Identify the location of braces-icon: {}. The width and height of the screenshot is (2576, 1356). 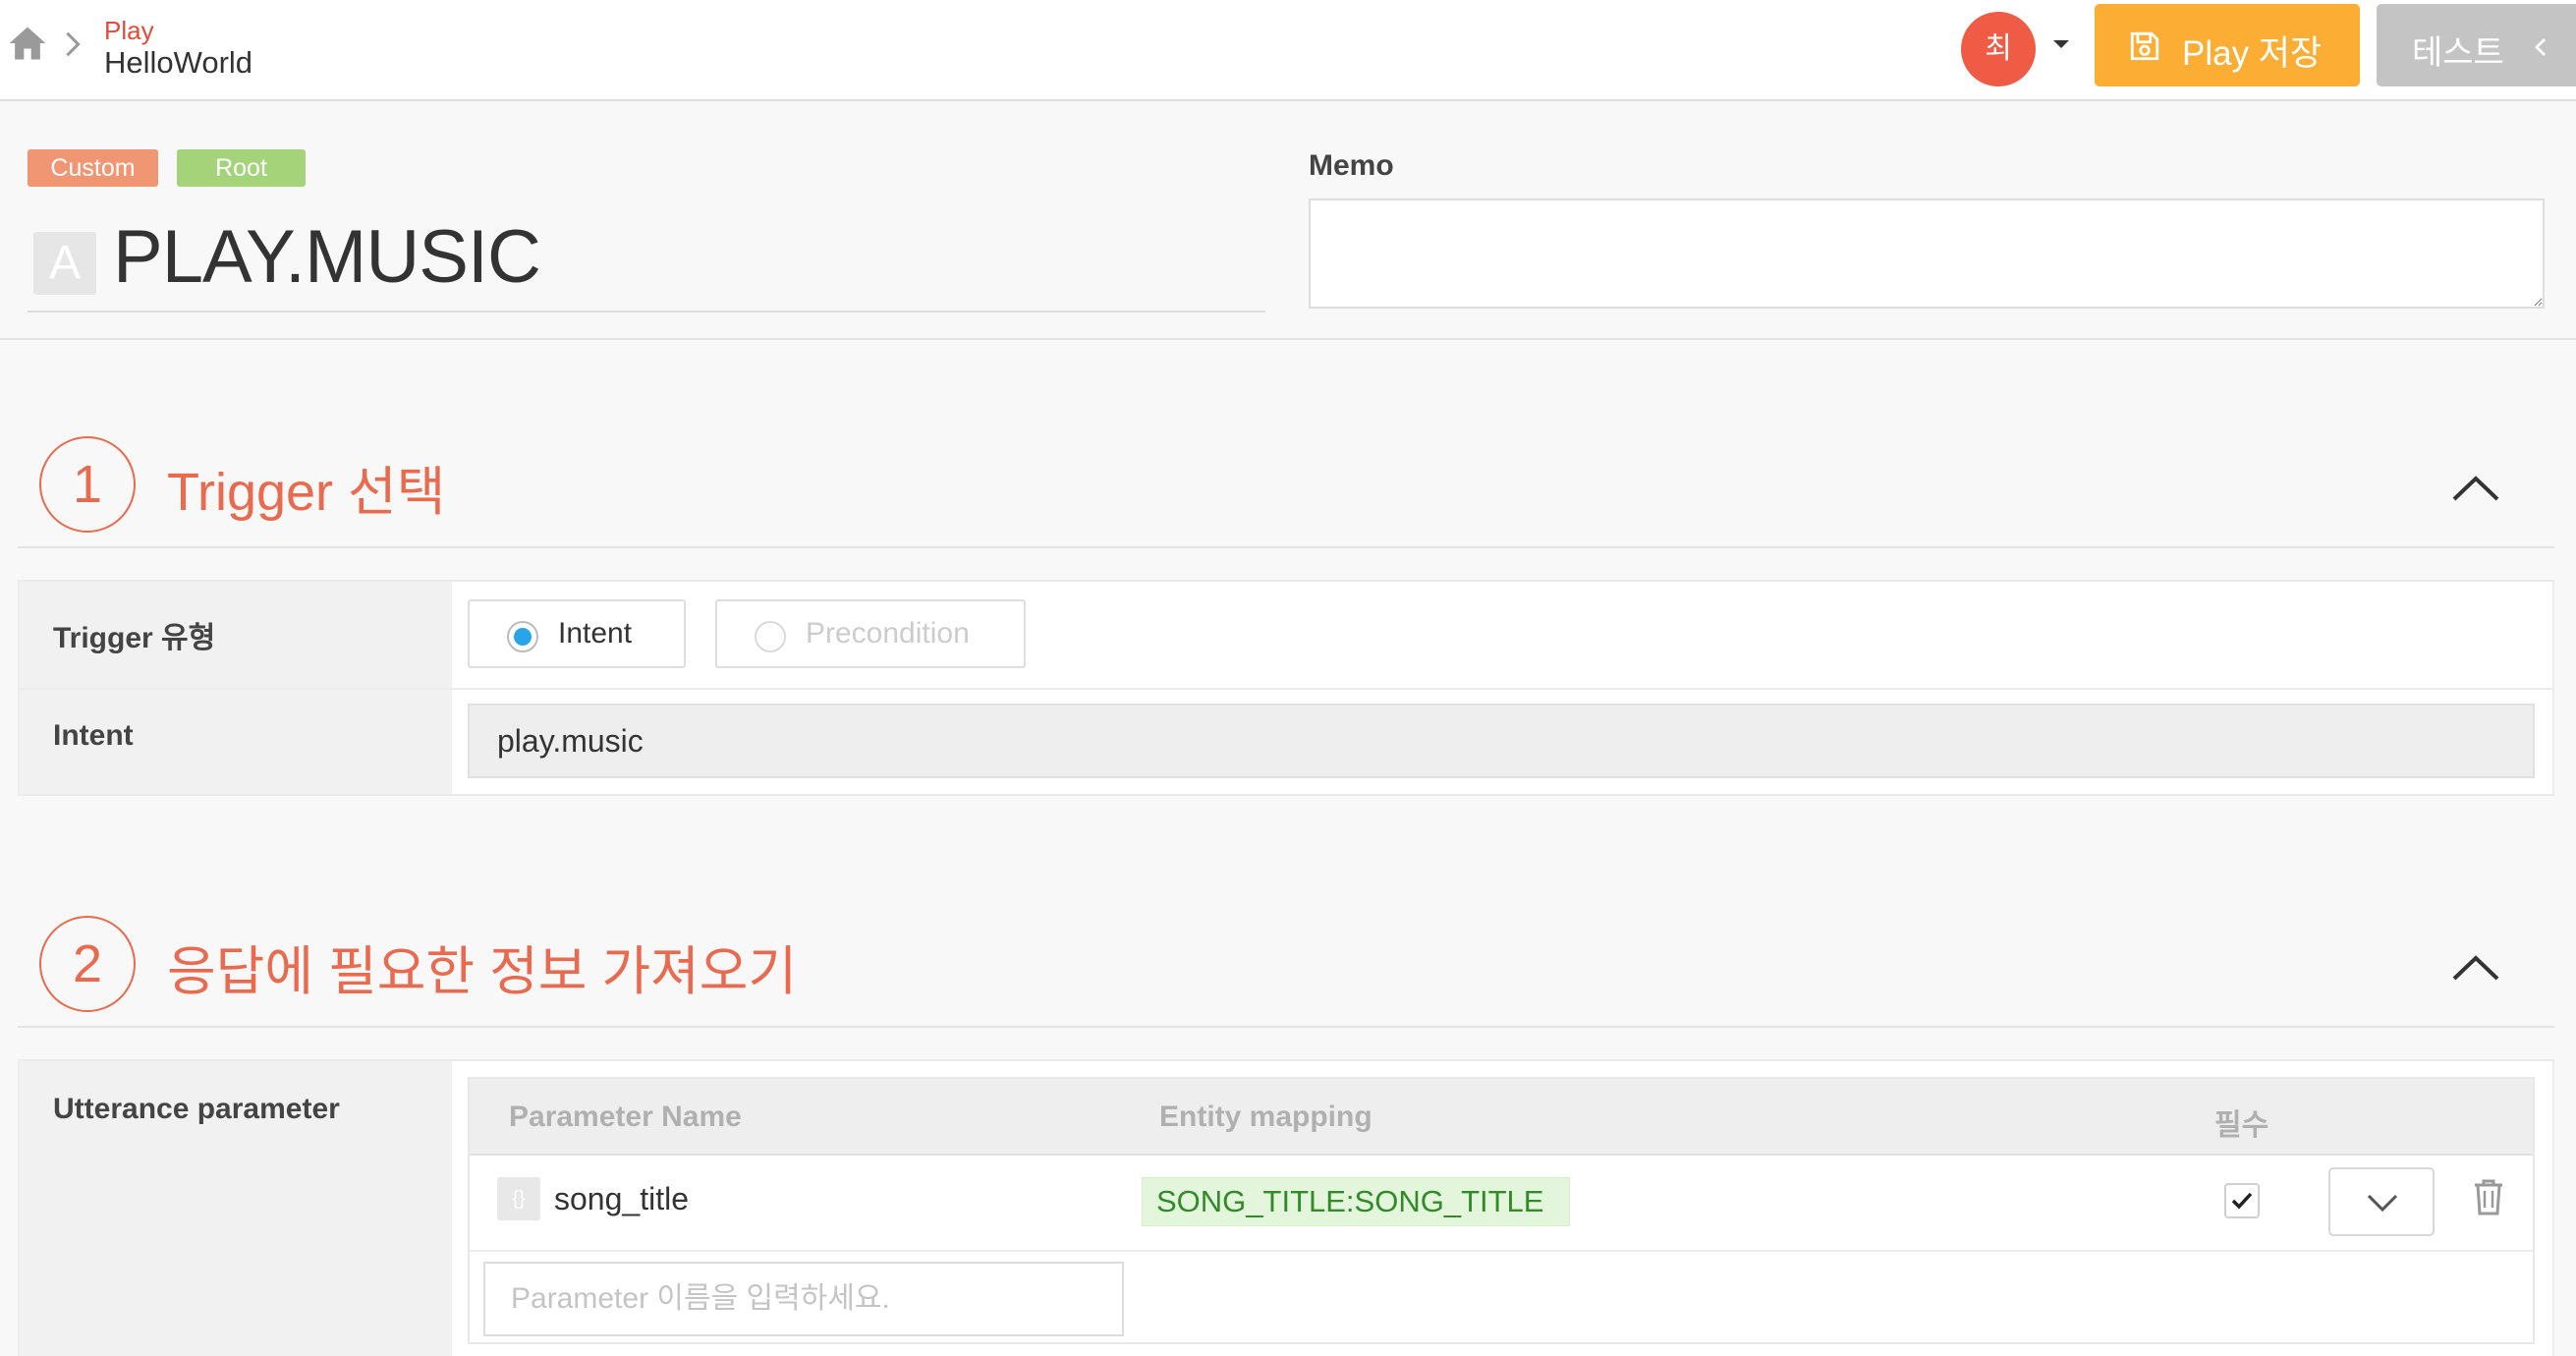
(518, 1198).